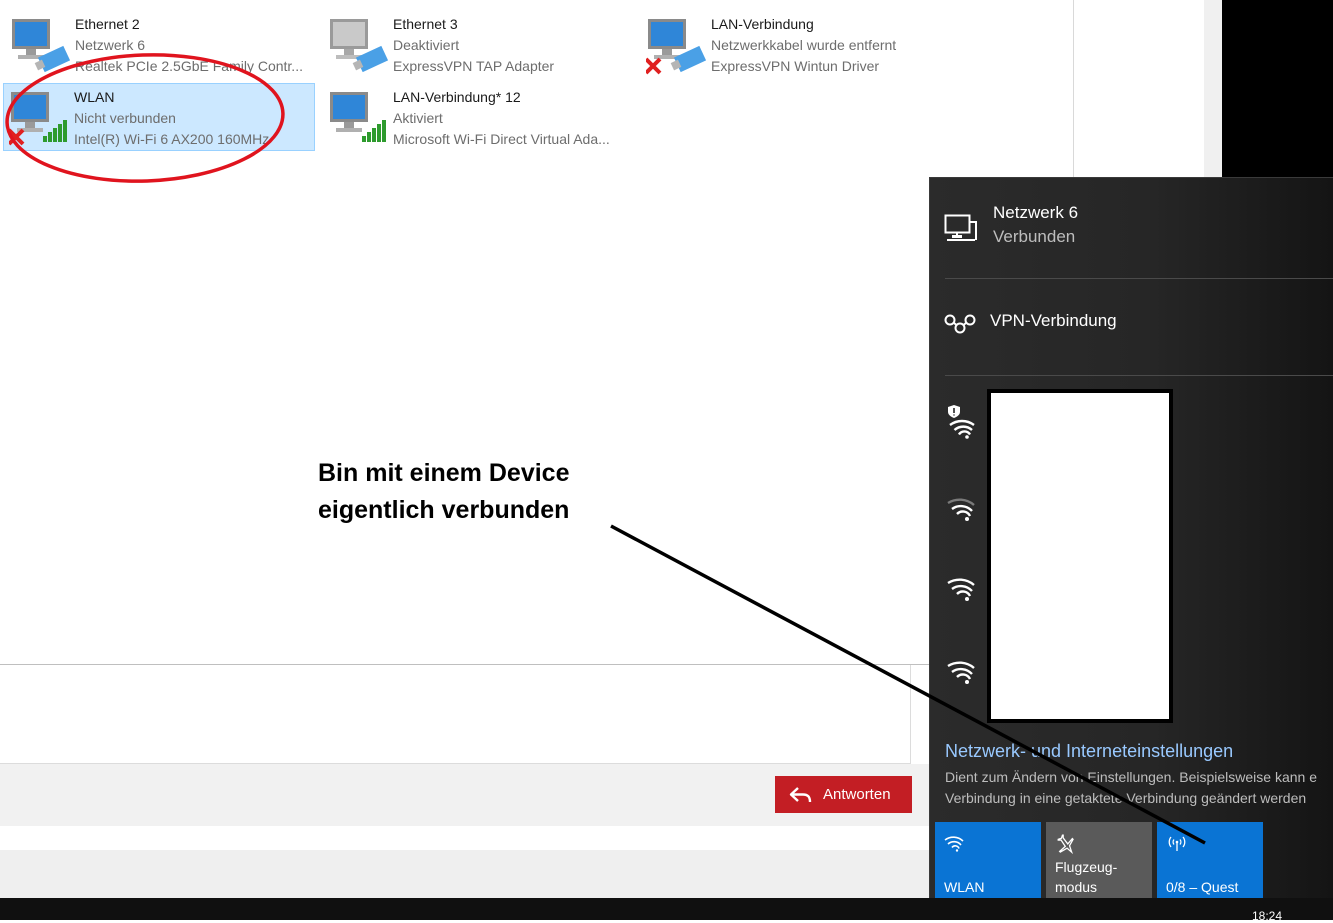 The width and height of the screenshot is (1333, 923). I want to click on page-footer-spacer, so click(465, 838).